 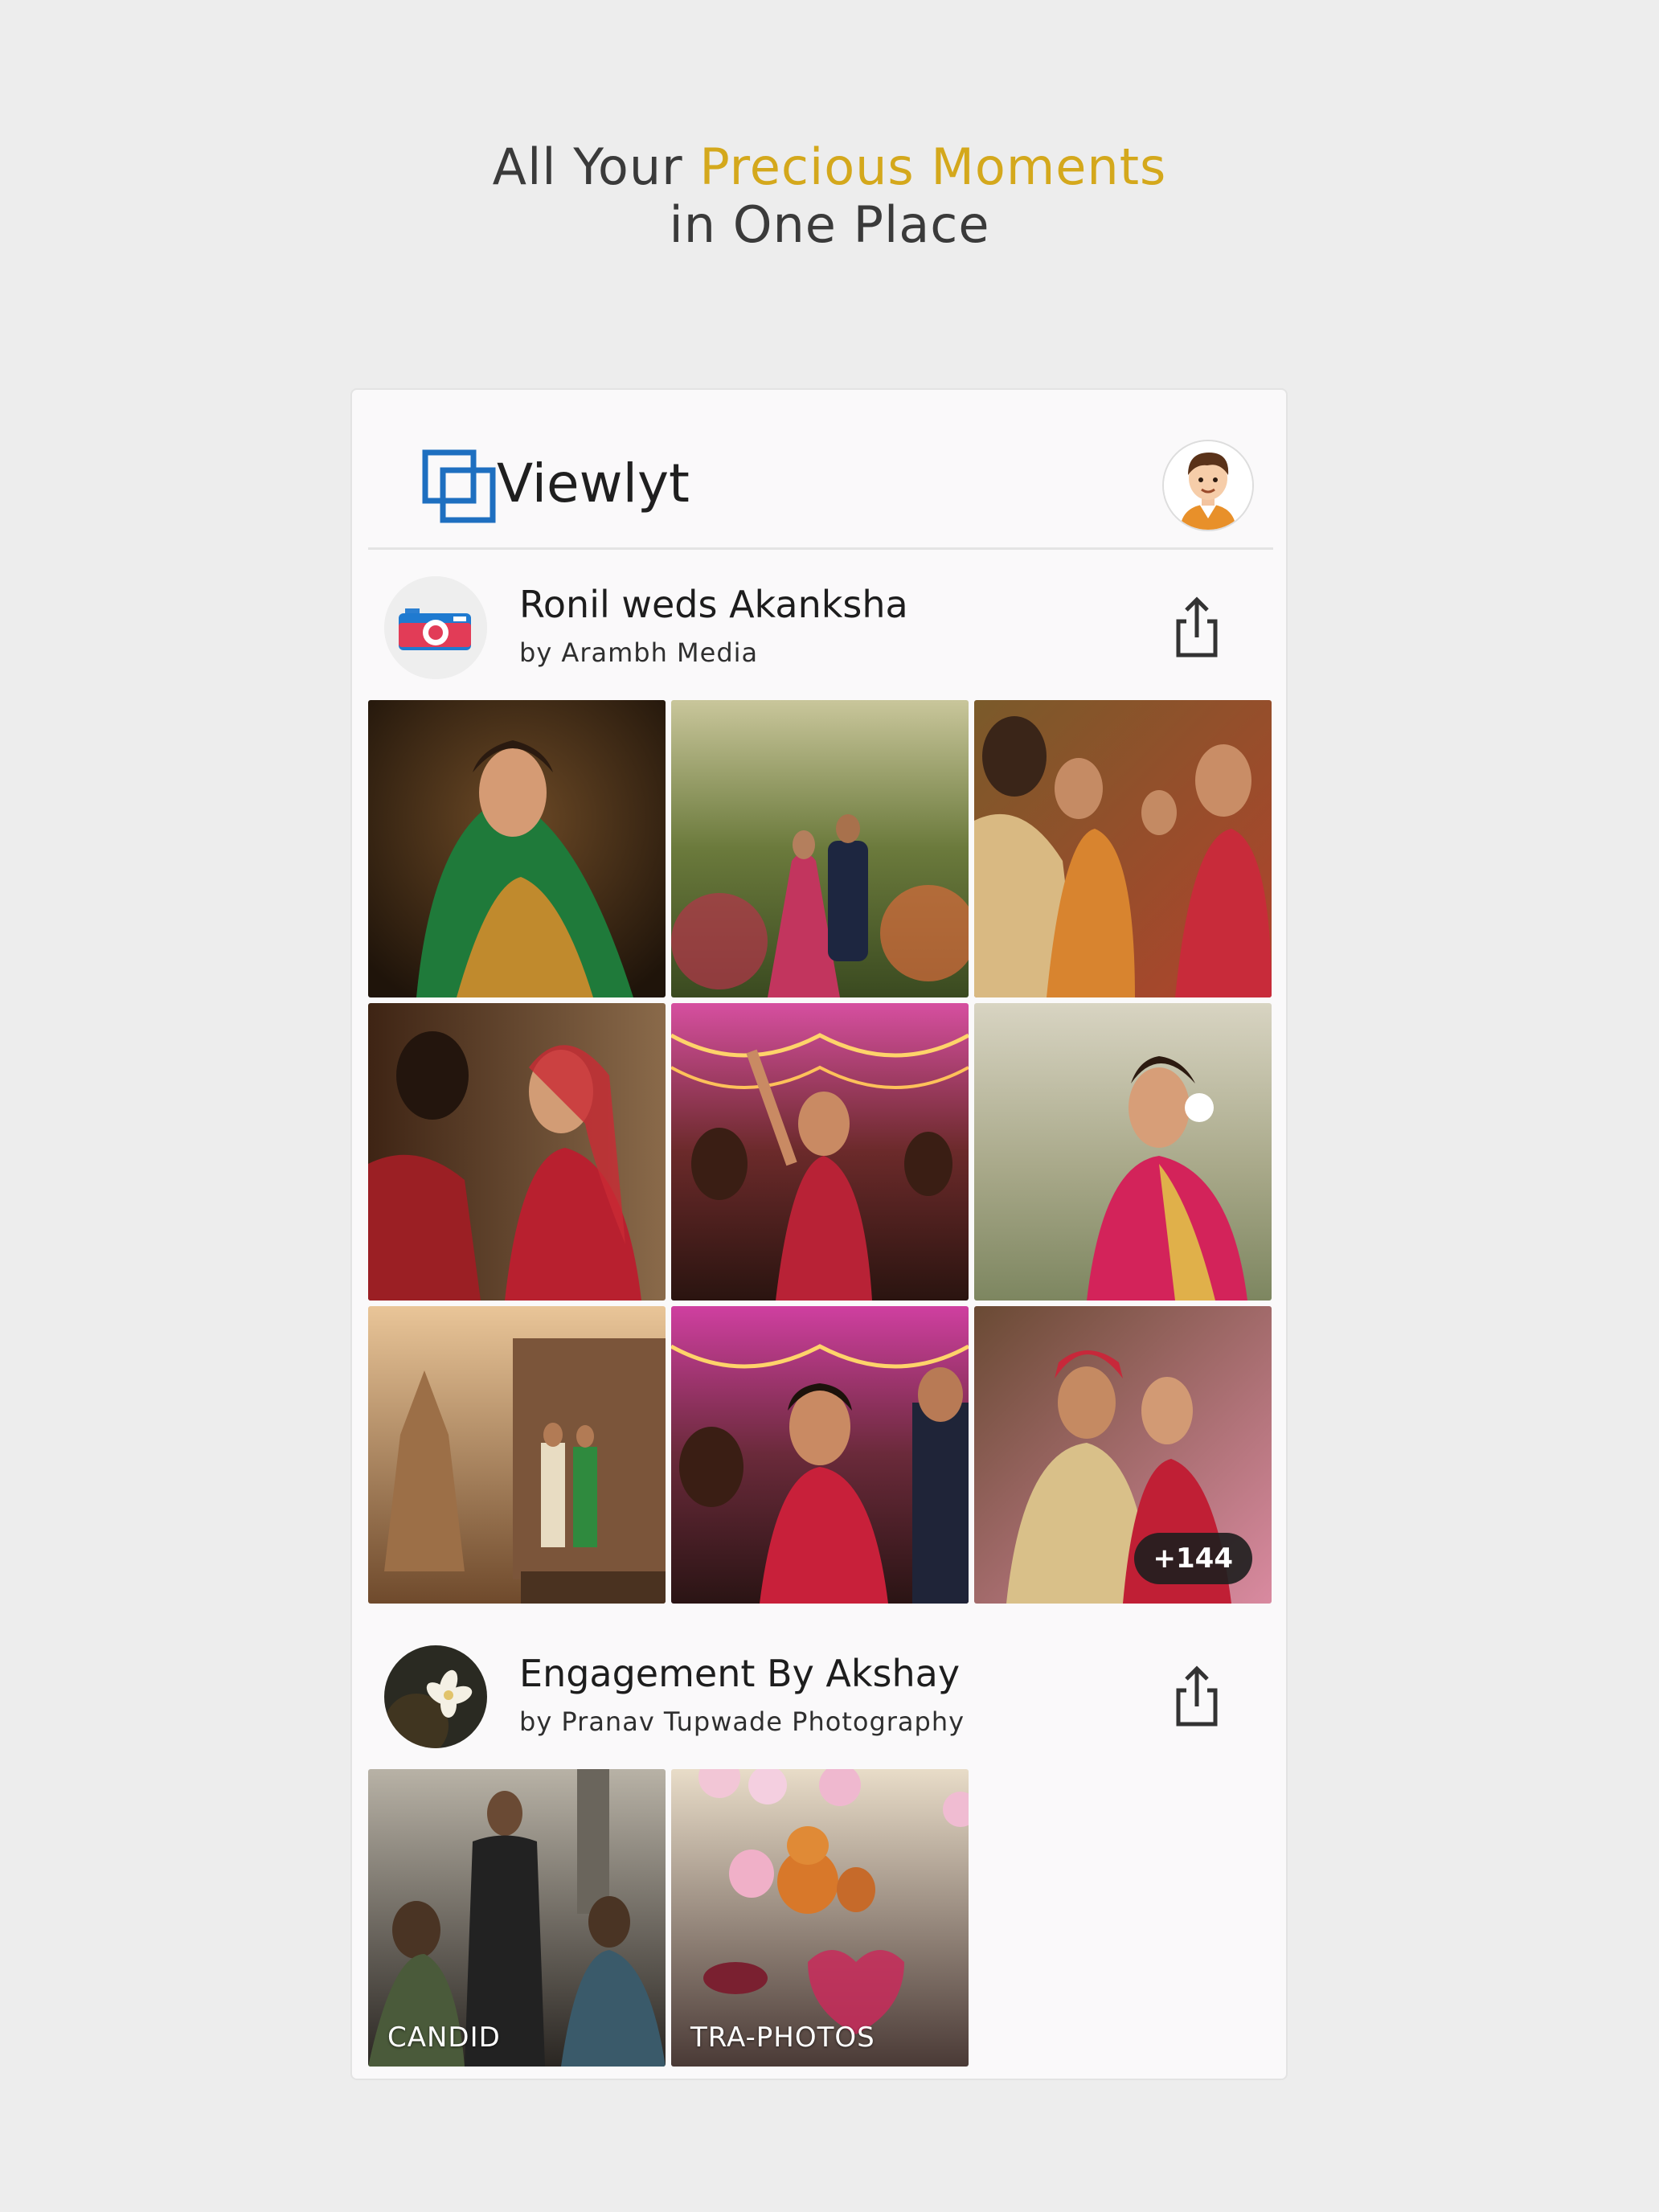 I want to click on album-title: Engagement By Akshay, so click(x=740, y=1673).